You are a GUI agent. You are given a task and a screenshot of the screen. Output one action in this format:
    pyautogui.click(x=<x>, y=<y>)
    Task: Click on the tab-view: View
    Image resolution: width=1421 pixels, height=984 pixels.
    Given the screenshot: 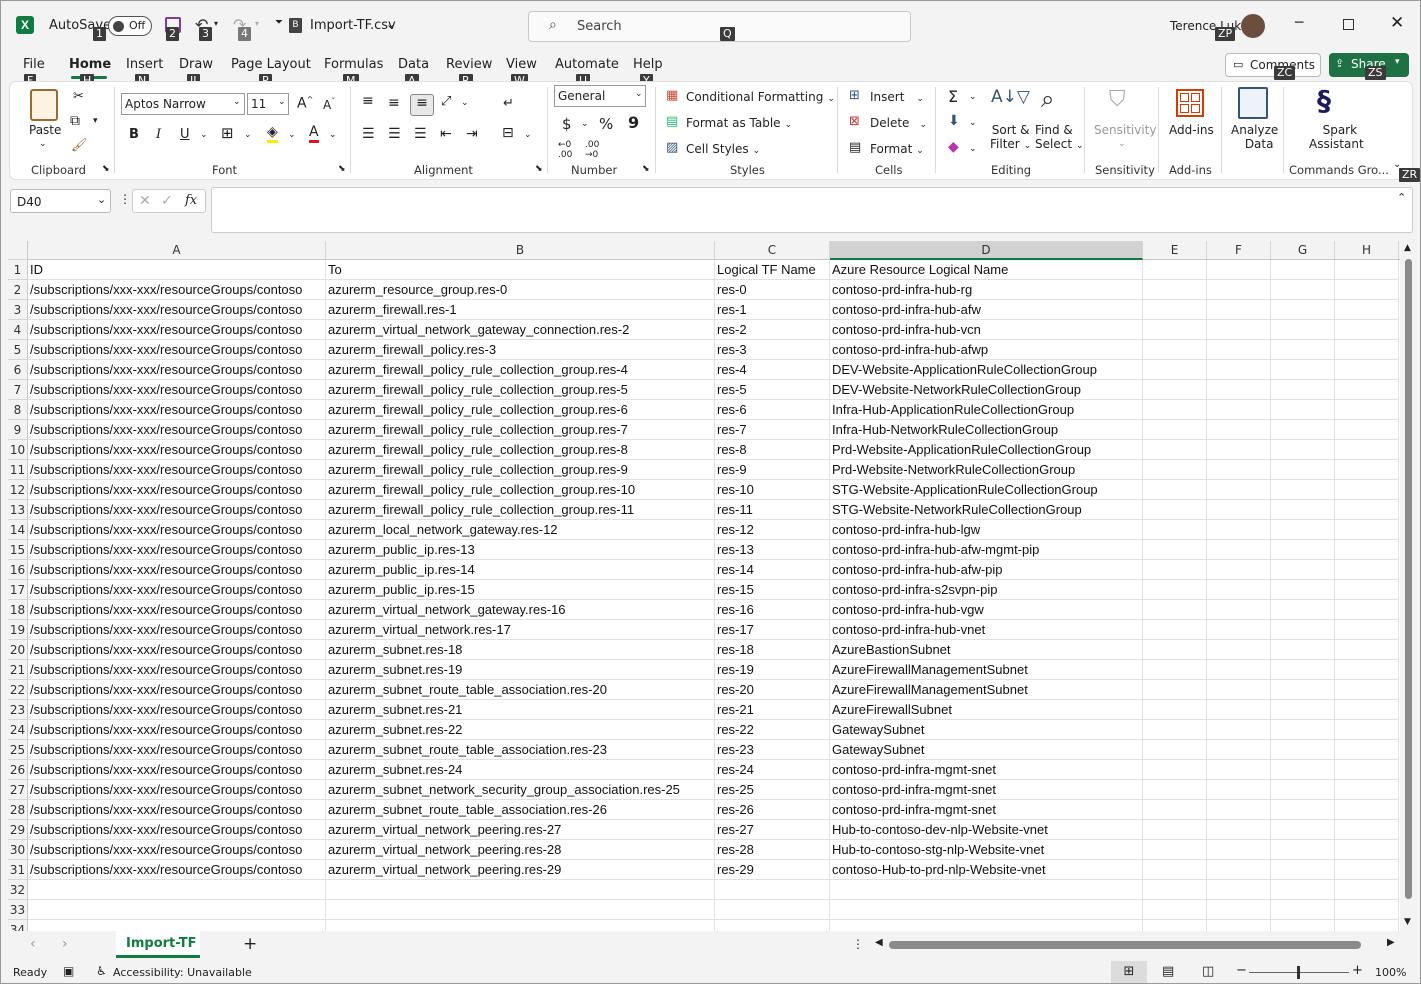 What is the action you would take?
    pyautogui.click(x=521, y=64)
    